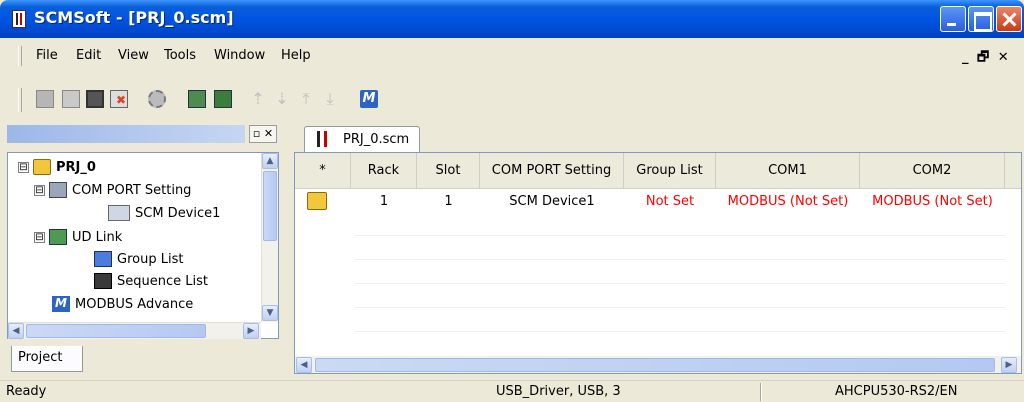  I want to click on ud-link-icon, so click(58, 237).